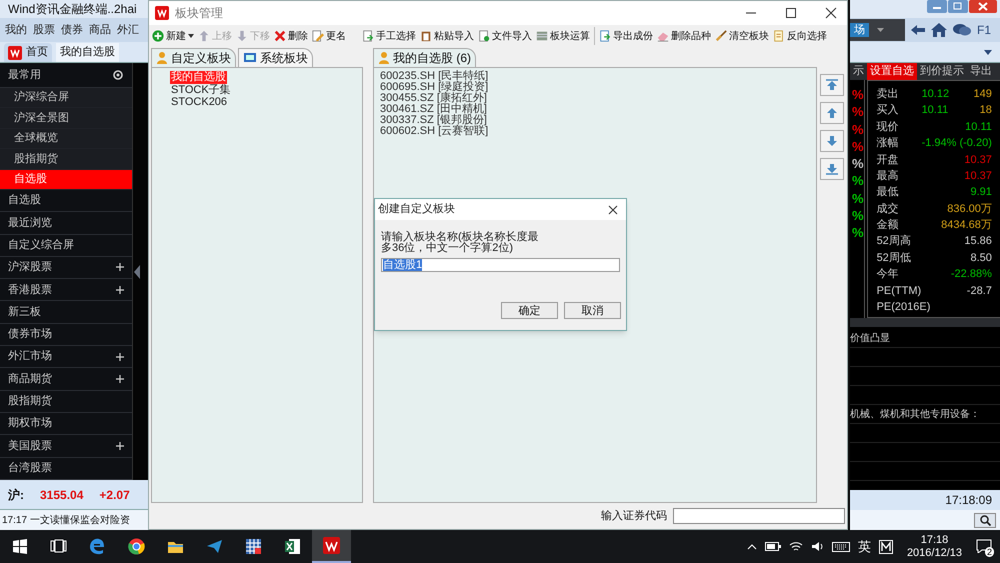  What do you see at coordinates (957, 144) in the screenshot?
I see `quote-value: -1.94% (-0.20)` at bounding box center [957, 144].